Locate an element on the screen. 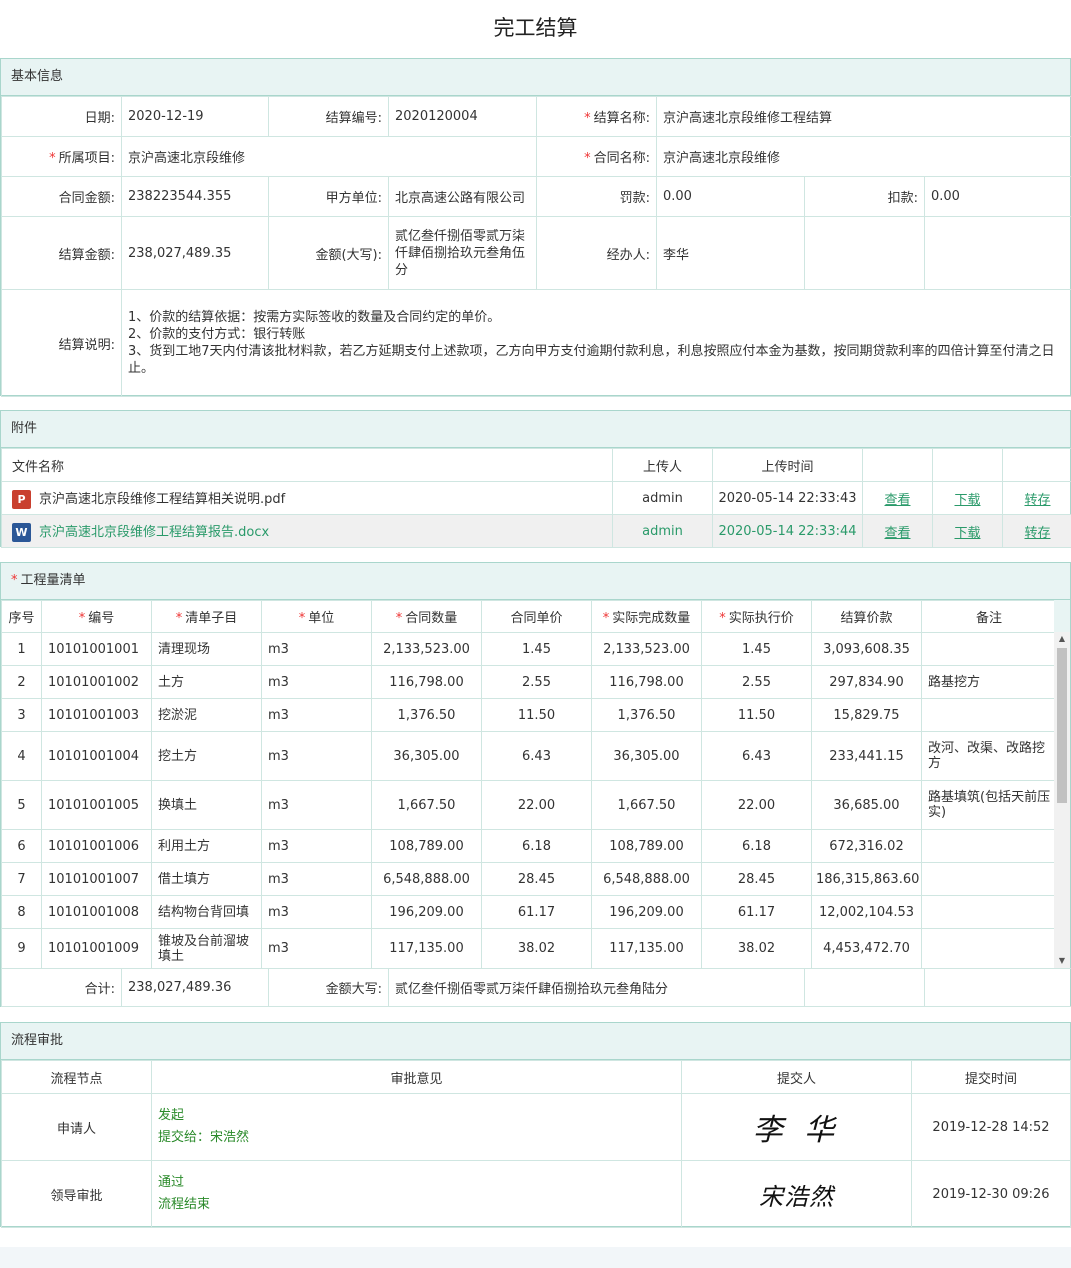 The width and height of the screenshot is (1071, 1268). deduction-value: 0.00 is located at coordinates (997, 196).